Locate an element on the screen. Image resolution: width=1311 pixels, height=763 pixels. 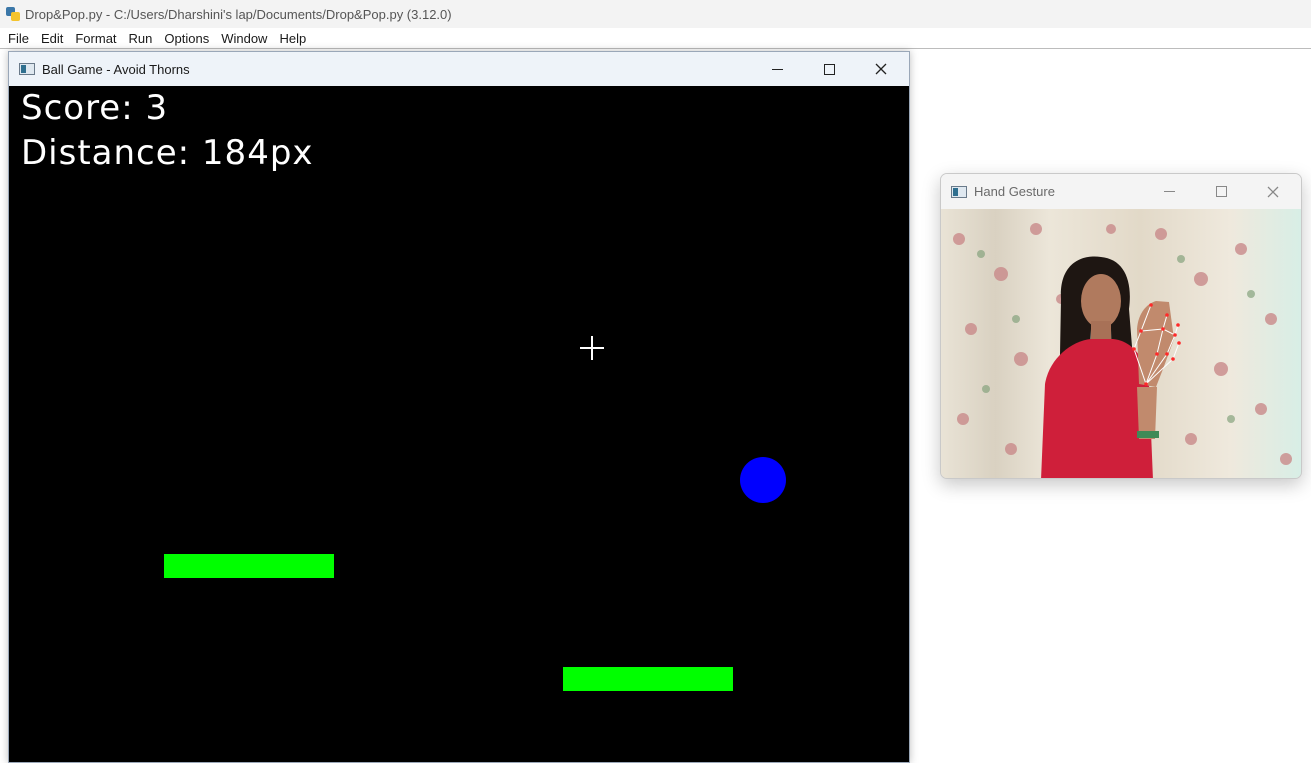
ball-game-title-bar: Ball Game - Avoid Thorns is located at coordinates (459, 69).